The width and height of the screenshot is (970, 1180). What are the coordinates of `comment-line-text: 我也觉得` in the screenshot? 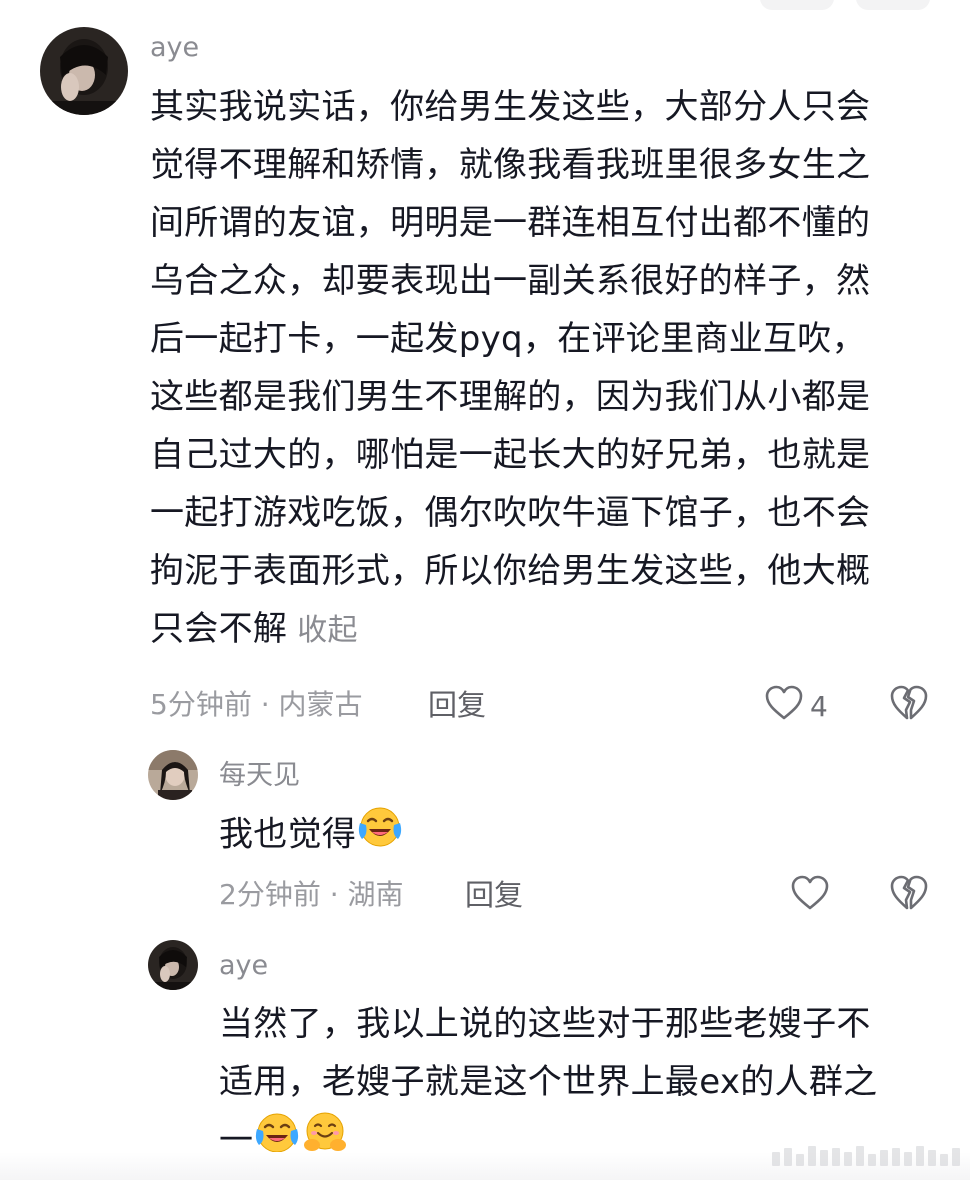 It's located at (288, 834).